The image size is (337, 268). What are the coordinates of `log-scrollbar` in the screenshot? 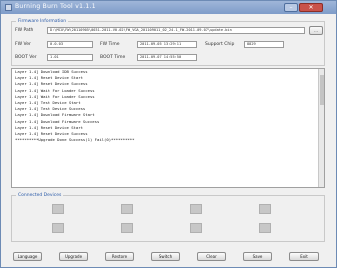 It's located at (321, 128).